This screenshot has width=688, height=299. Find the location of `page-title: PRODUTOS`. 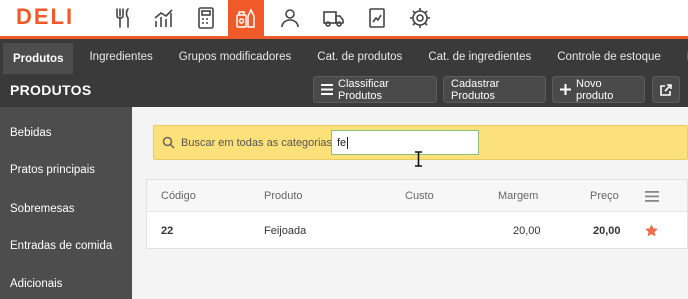

page-title: PRODUTOS is located at coordinates (51, 90).